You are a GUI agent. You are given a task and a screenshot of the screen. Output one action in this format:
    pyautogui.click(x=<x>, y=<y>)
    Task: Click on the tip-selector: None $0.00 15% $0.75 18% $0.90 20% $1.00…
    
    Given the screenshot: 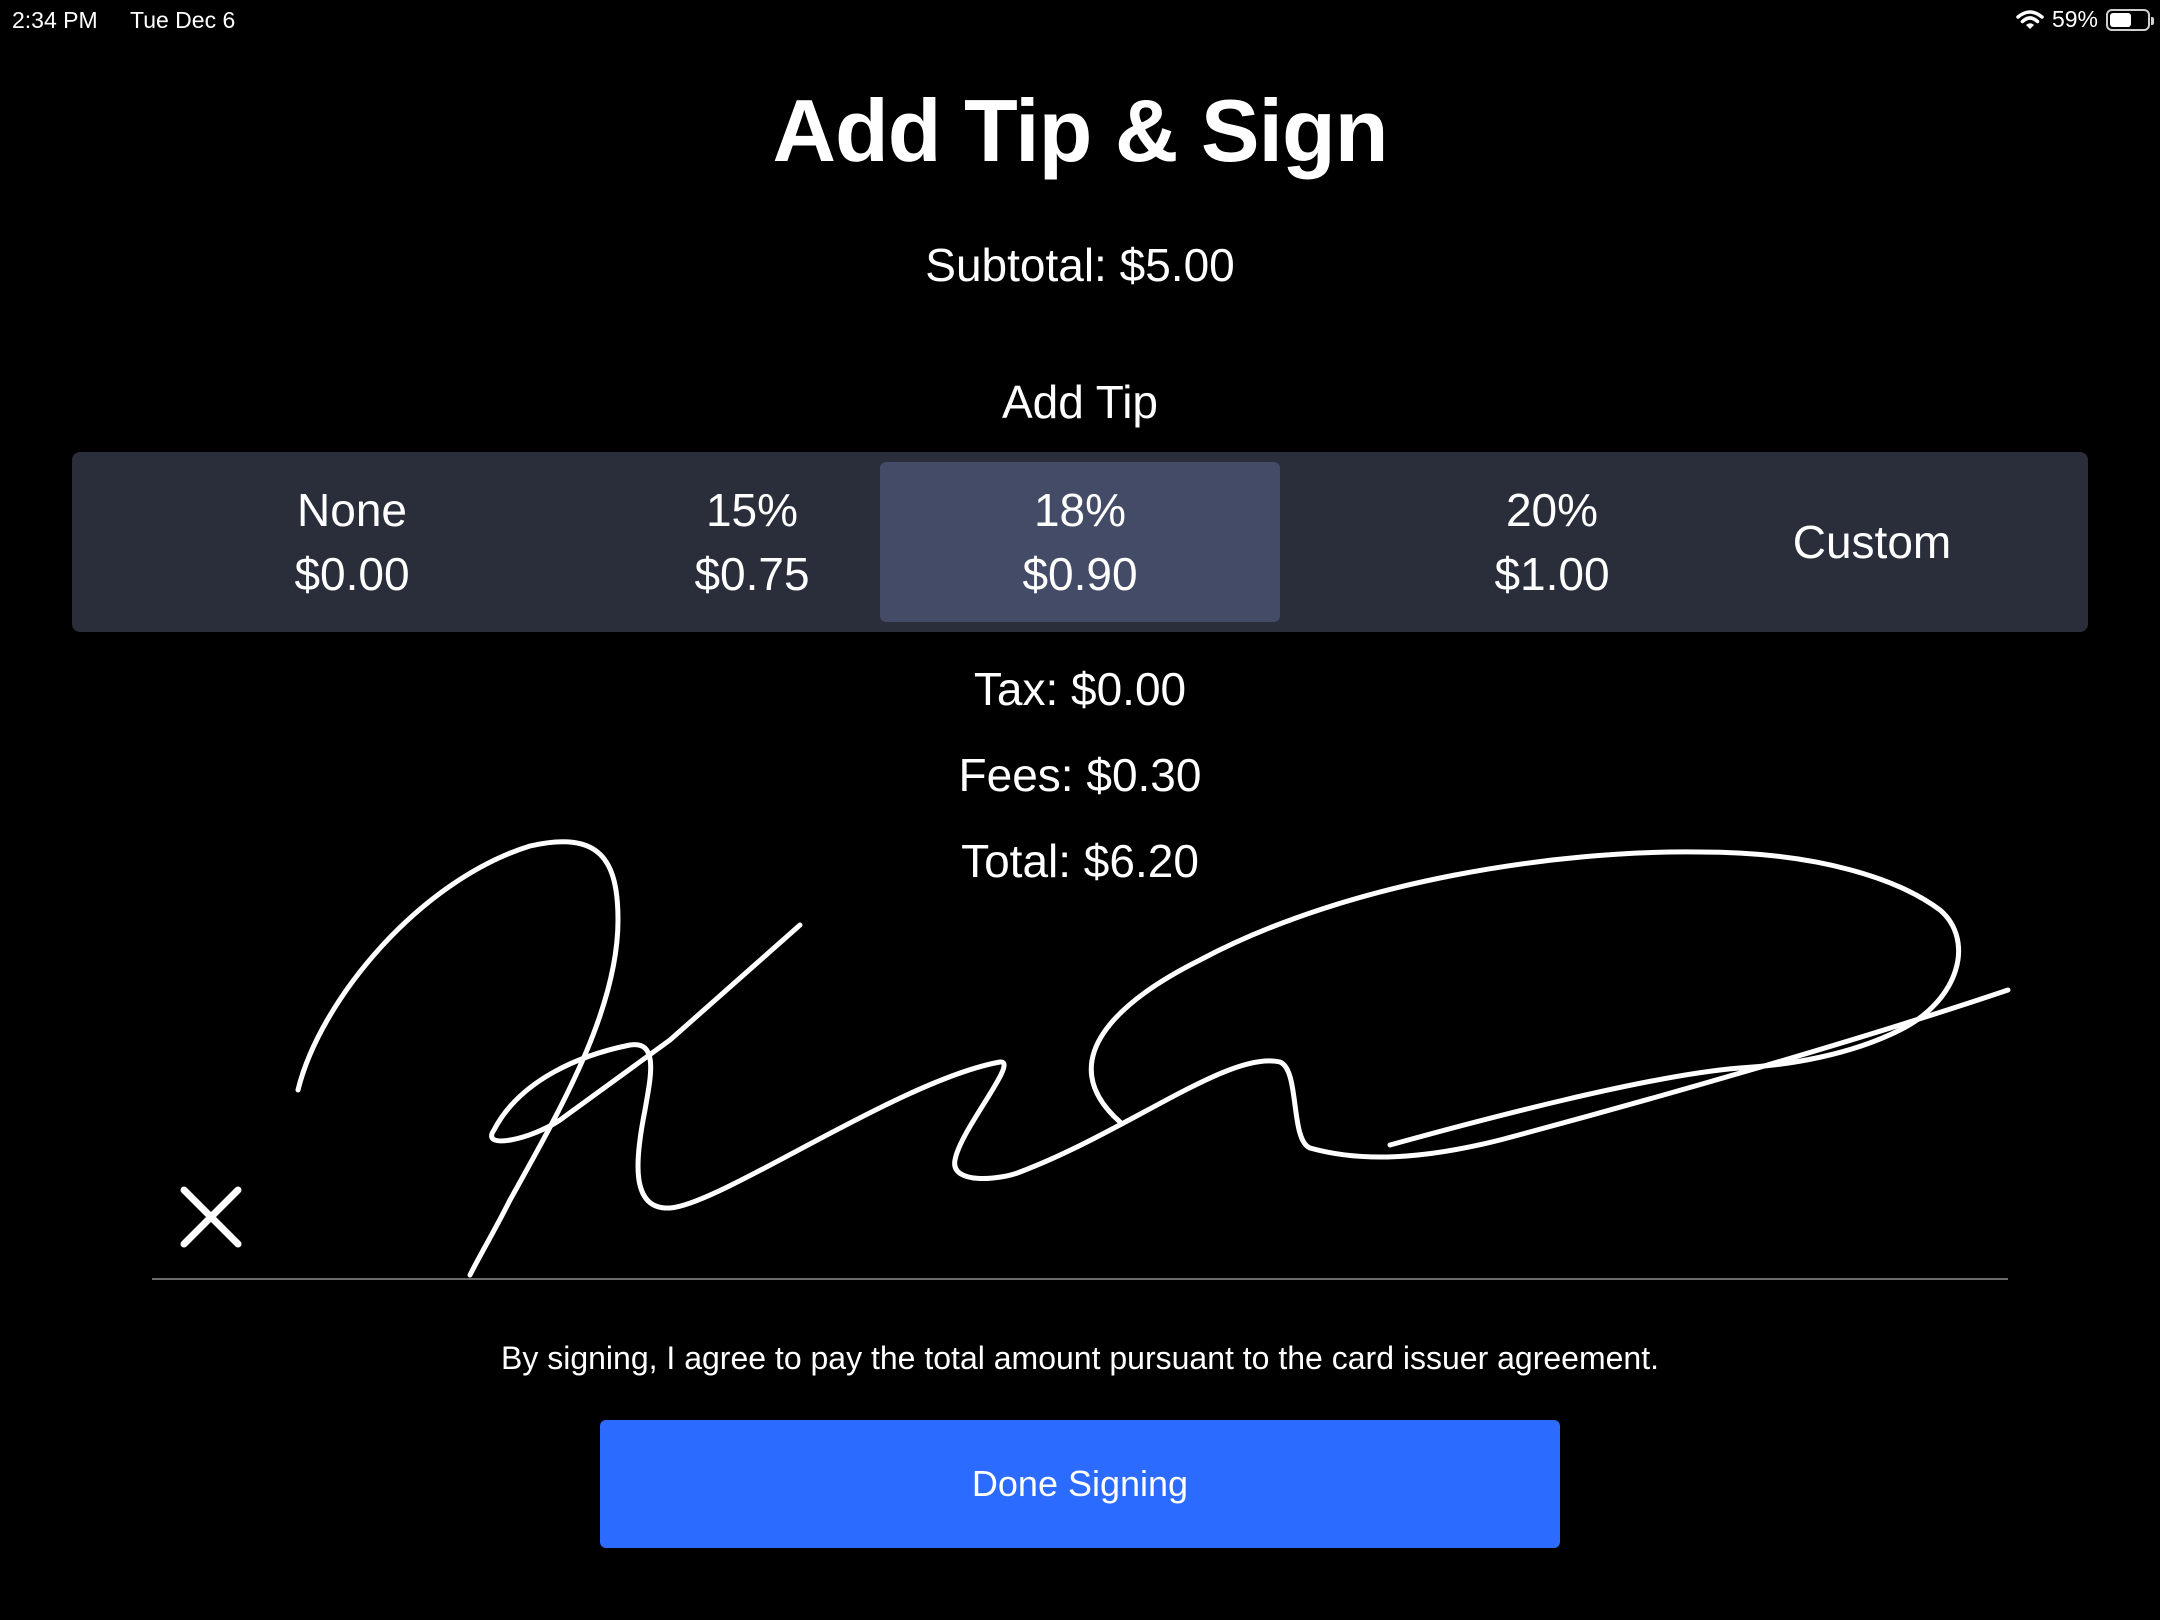 What is the action you would take?
    pyautogui.click(x=1080, y=542)
    